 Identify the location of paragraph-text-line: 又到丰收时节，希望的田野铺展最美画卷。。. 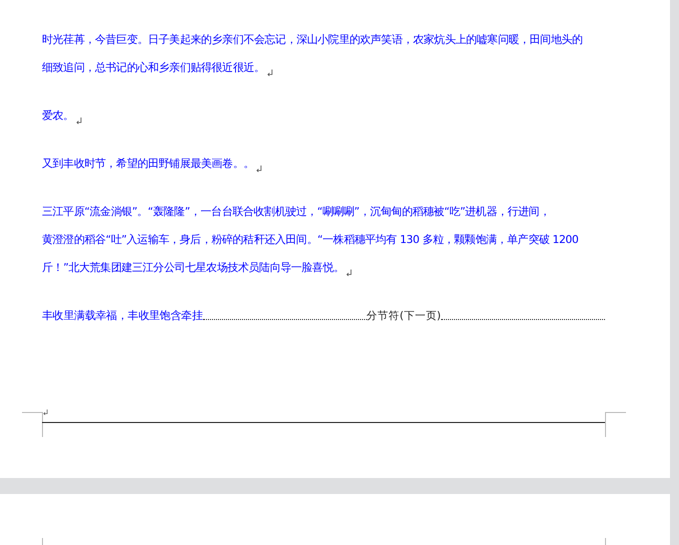
(148, 164).